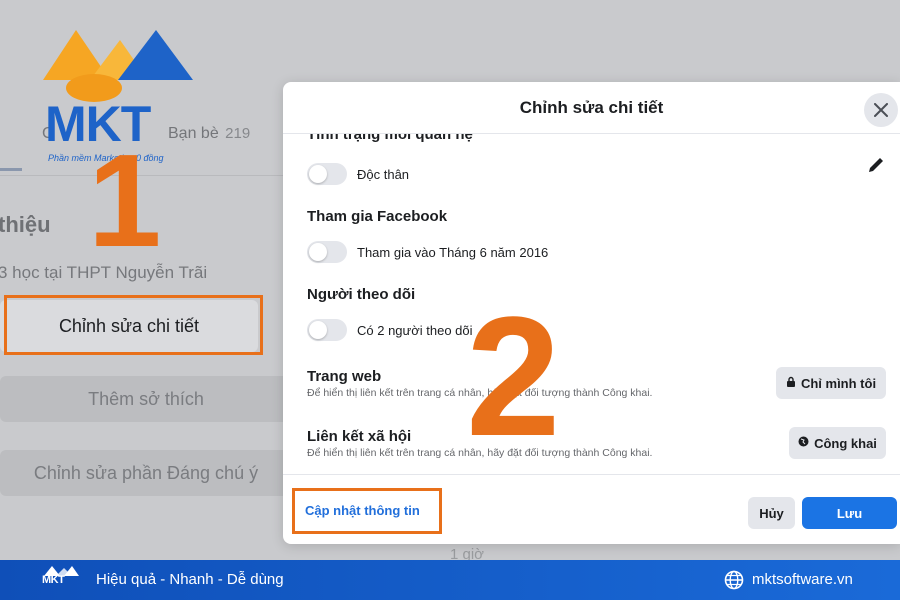 Image resolution: width=900 pixels, height=600 pixels. What do you see at coordinates (359, 436) in the screenshot?
I see `social-title: Liên kết xã hội` at bounding box center [359, 436].